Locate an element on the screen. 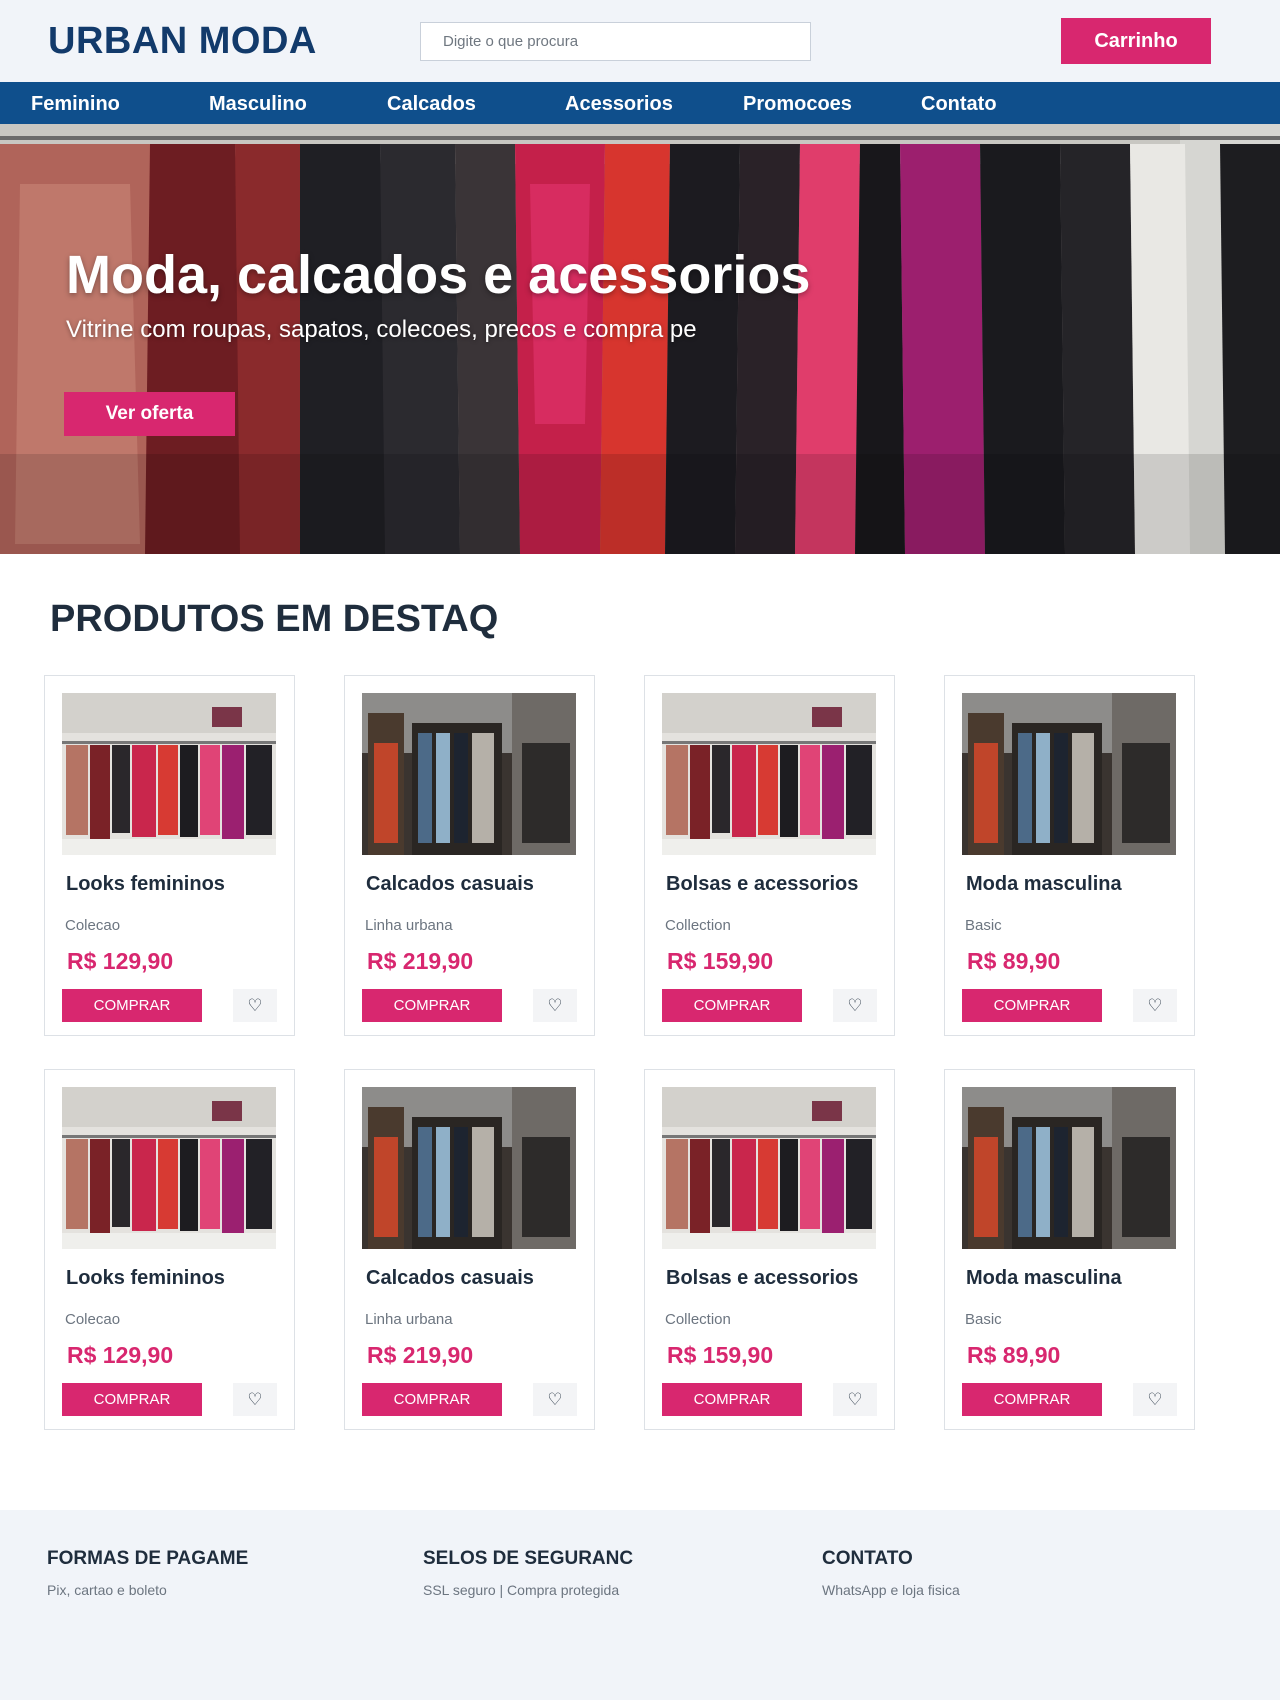 The width and height of the screenshot is (1280, 1700). nav-item-masculino: Masculino is located at coordinates (258, 103).